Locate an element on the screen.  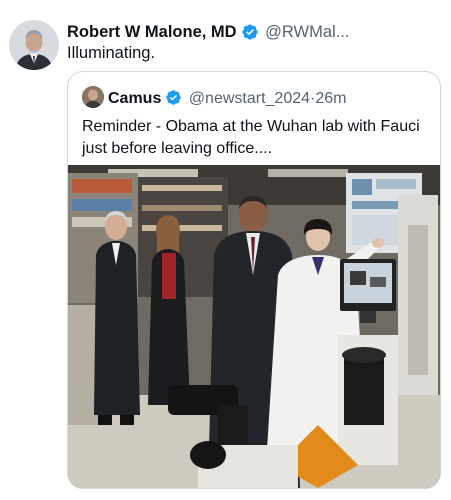
author-name: Robert W Malone, MD is located at coordinates (152, 32).